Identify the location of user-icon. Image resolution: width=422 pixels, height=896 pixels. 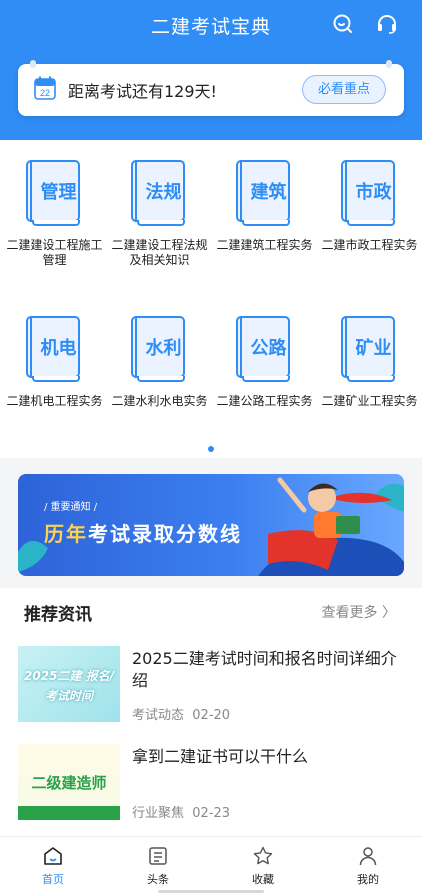
(368, 856).